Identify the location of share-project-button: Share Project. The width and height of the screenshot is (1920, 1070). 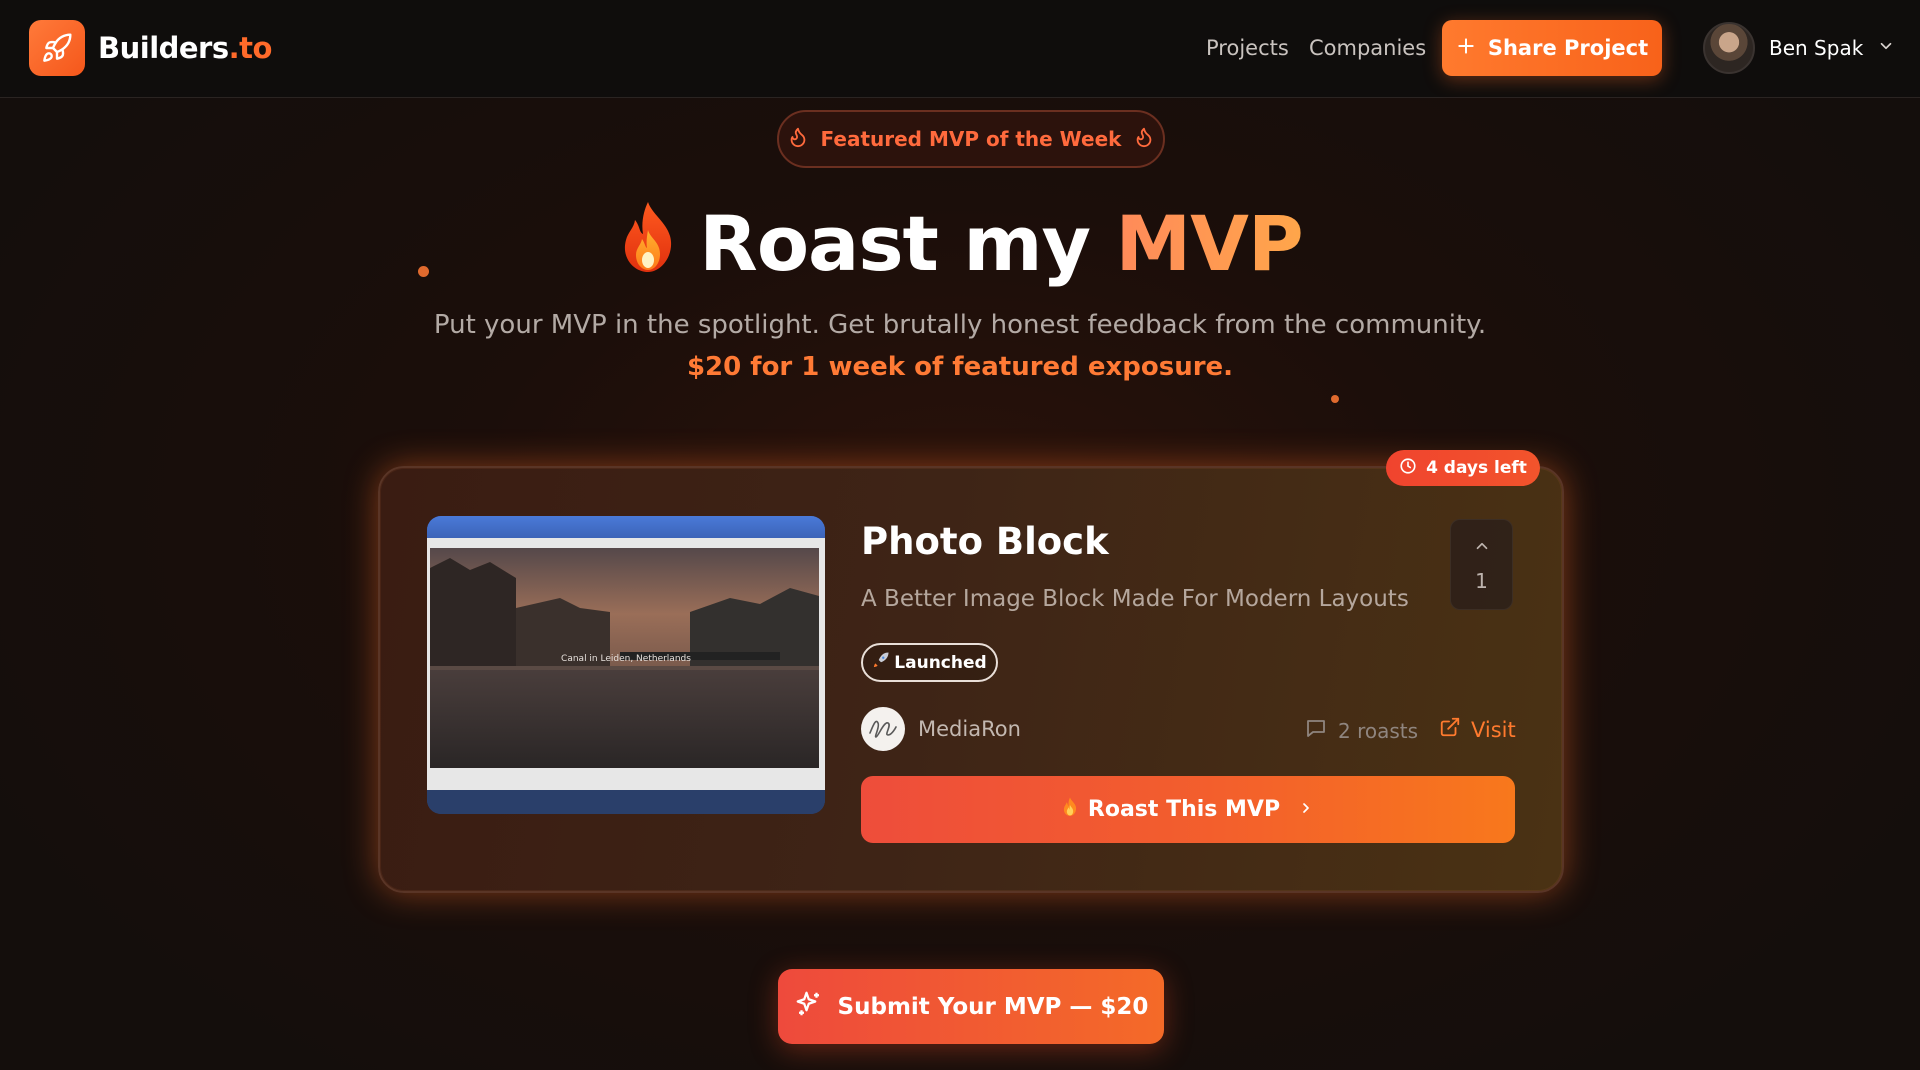
(1552, 48).